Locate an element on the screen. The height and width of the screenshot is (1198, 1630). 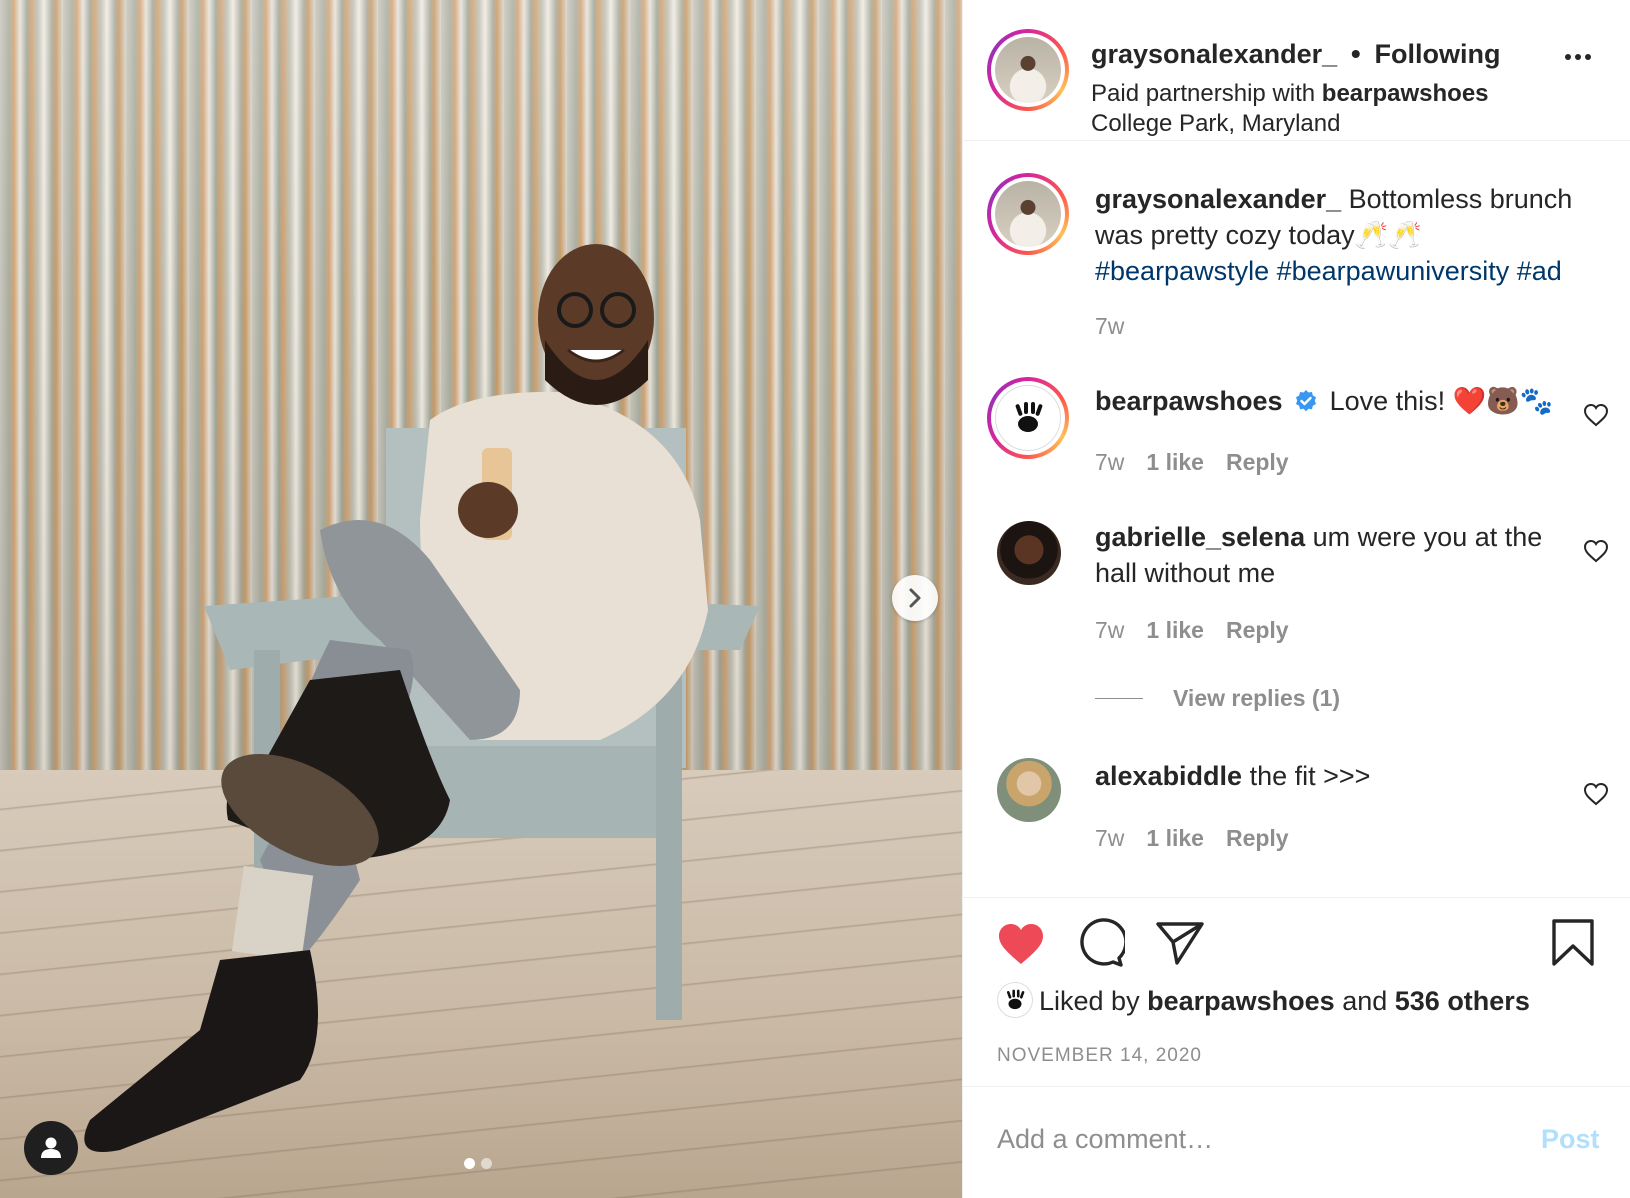
author-line: graysonalexander_ • Following is located at coordinates (1295, 54).